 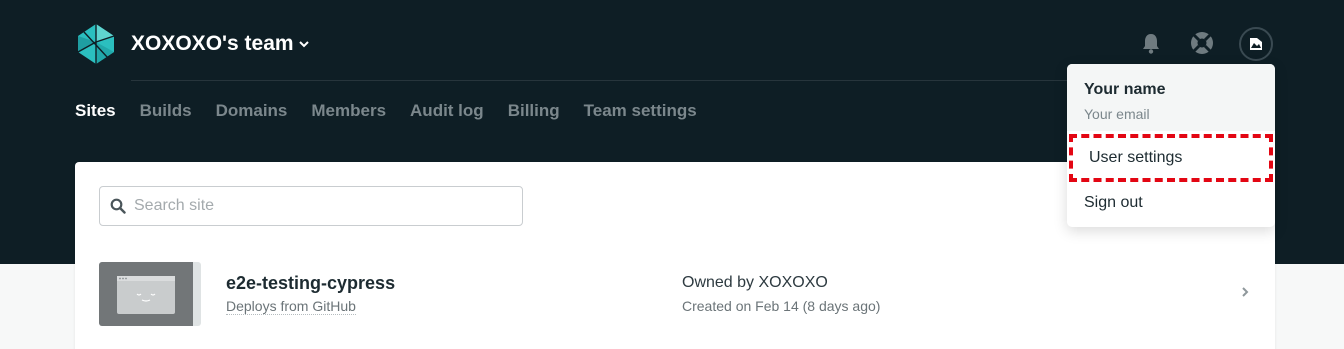 I want to click on tab-billing: Billing, so click(x=534, y=111).